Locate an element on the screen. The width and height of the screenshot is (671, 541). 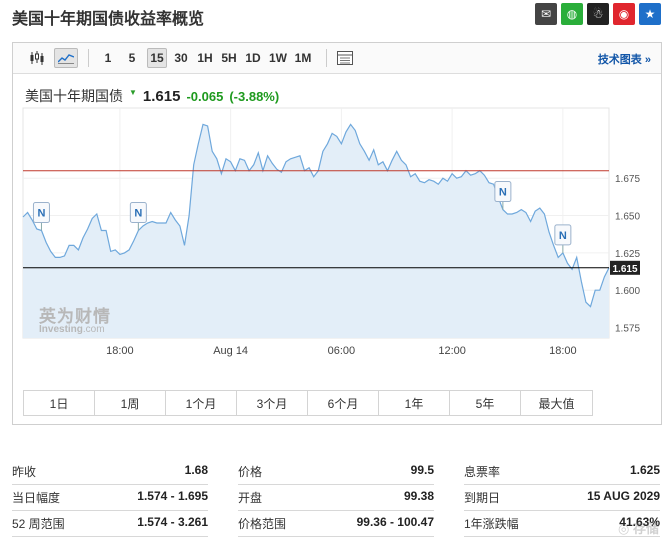
qq-share-icon: ☃ is located at coordinates (598, 14).